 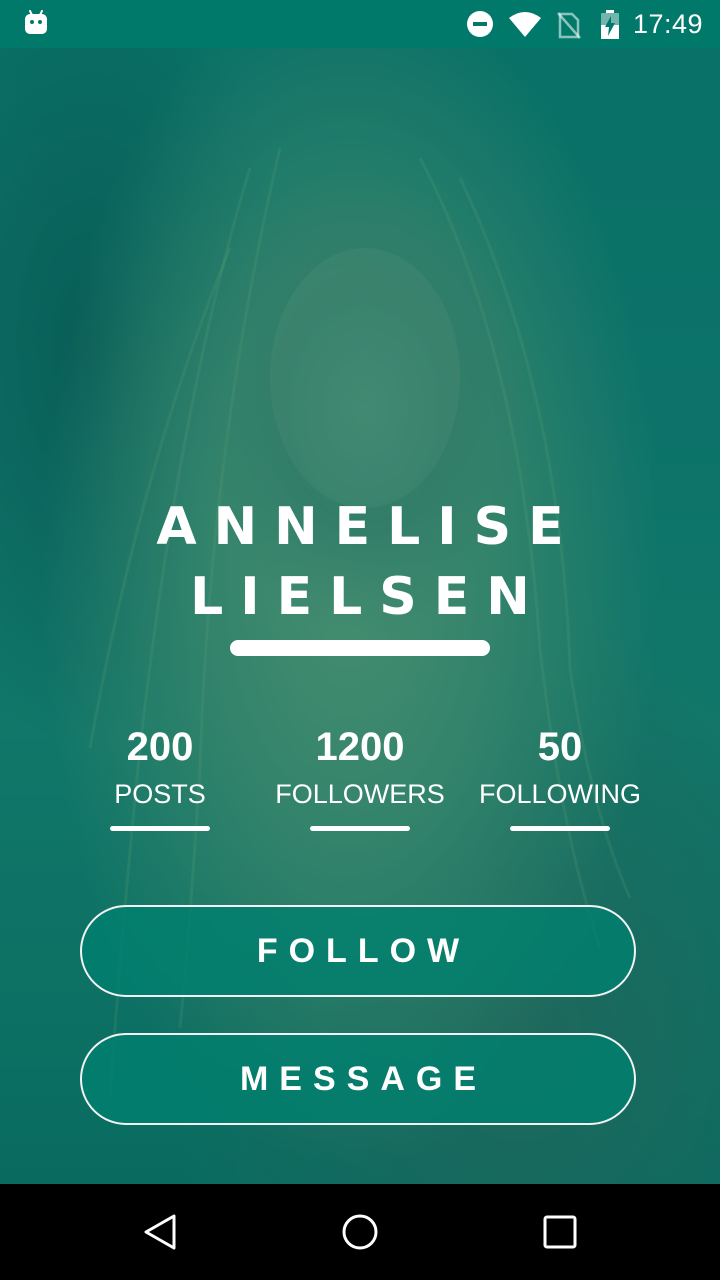 I want to click on followers-label: FOLLOWERS, so click(x=360, y=794).